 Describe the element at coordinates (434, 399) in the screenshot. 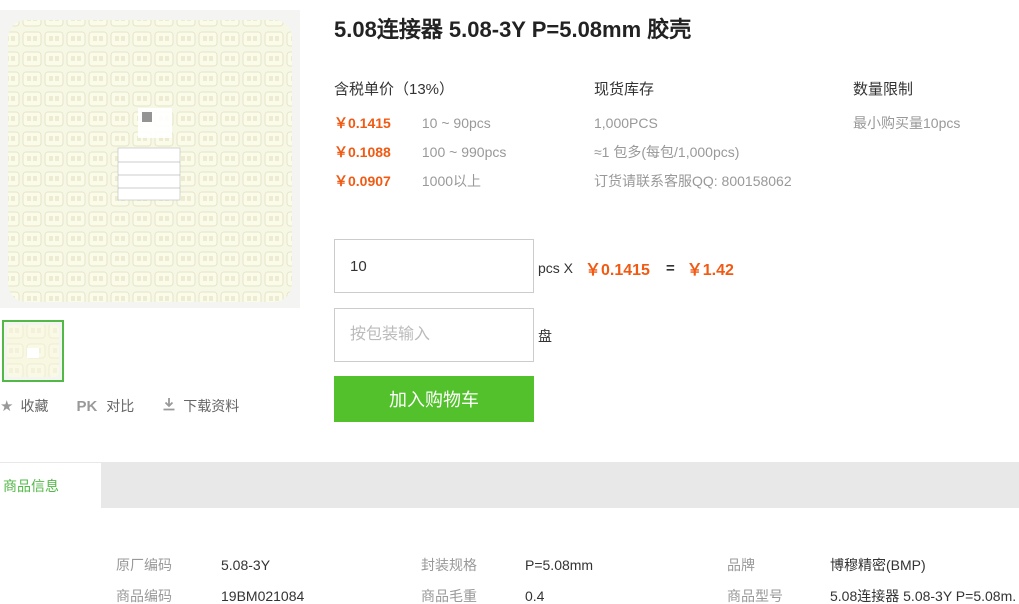

I see `add-to-cart-button: 加入购物车` at that location.